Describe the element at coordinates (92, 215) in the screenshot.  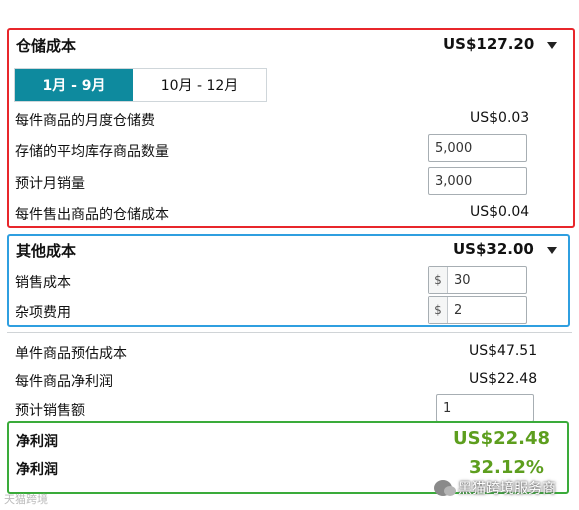
I see `storage-per-unit-label: 每件售出商品的仓储成本` at that location.